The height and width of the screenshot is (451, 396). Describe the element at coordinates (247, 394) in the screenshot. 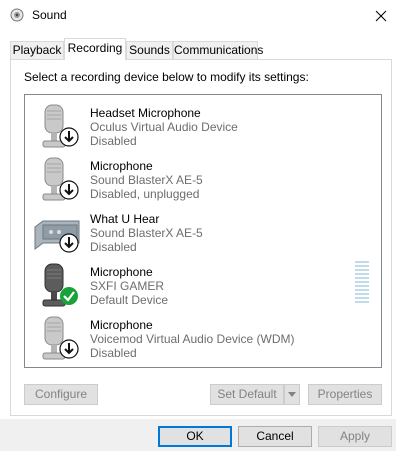

I see `set-default-button: Set Default` at that location.